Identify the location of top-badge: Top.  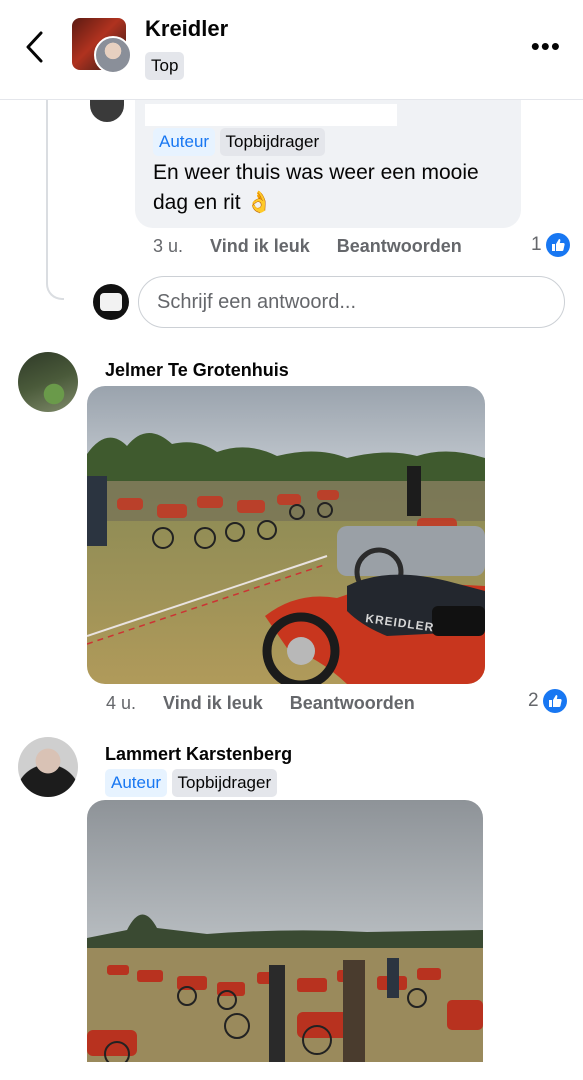
(165, 66).